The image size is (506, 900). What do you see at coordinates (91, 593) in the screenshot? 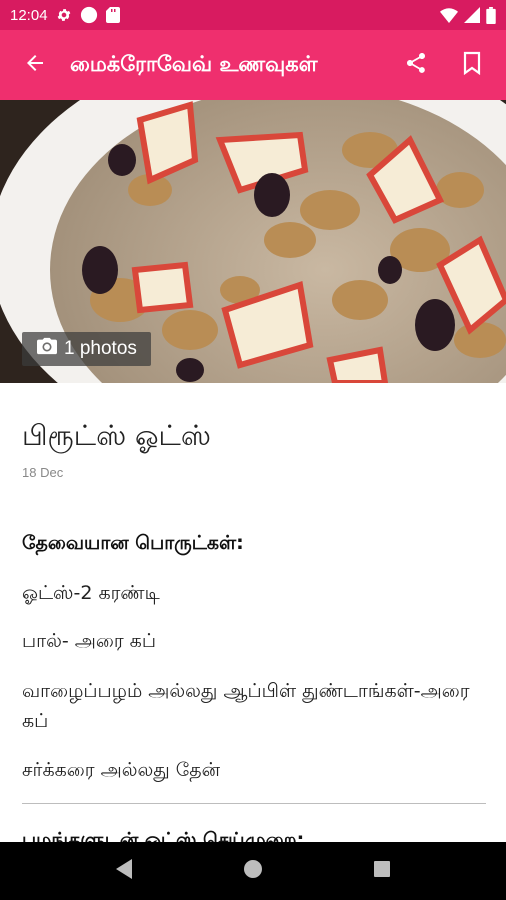
I see `ingredient-item: ஓட்ஸ்-2 கரண்டி` at bounding box center [91, 593].